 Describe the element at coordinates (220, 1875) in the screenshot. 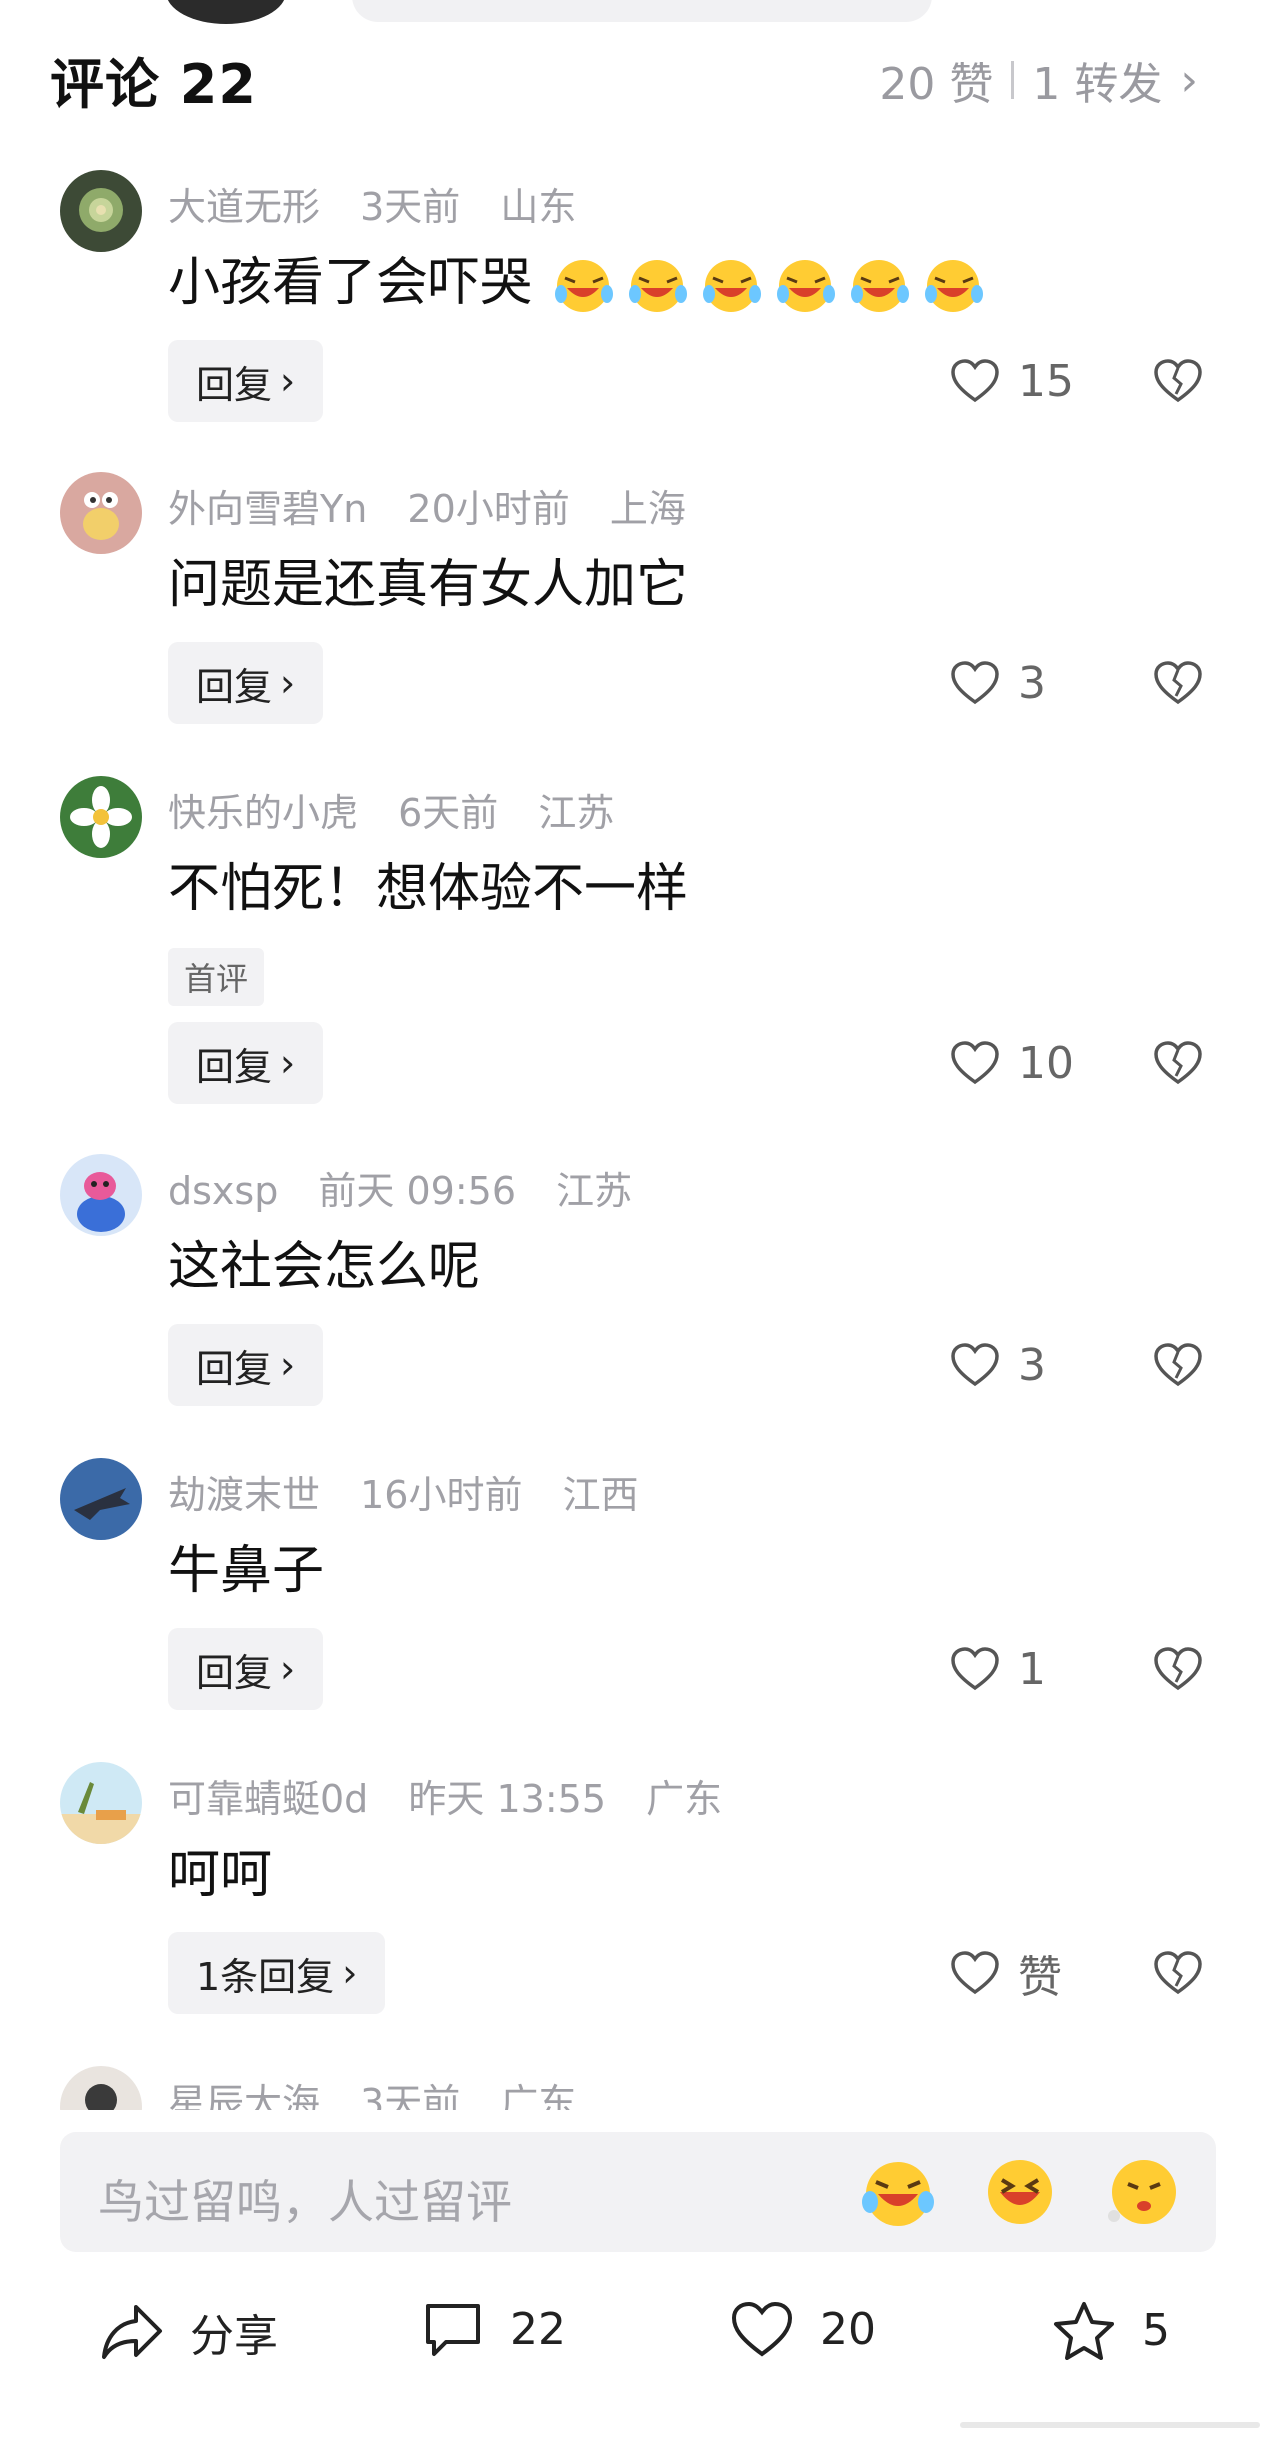

I see `comment-text: 呵呵` at that location.